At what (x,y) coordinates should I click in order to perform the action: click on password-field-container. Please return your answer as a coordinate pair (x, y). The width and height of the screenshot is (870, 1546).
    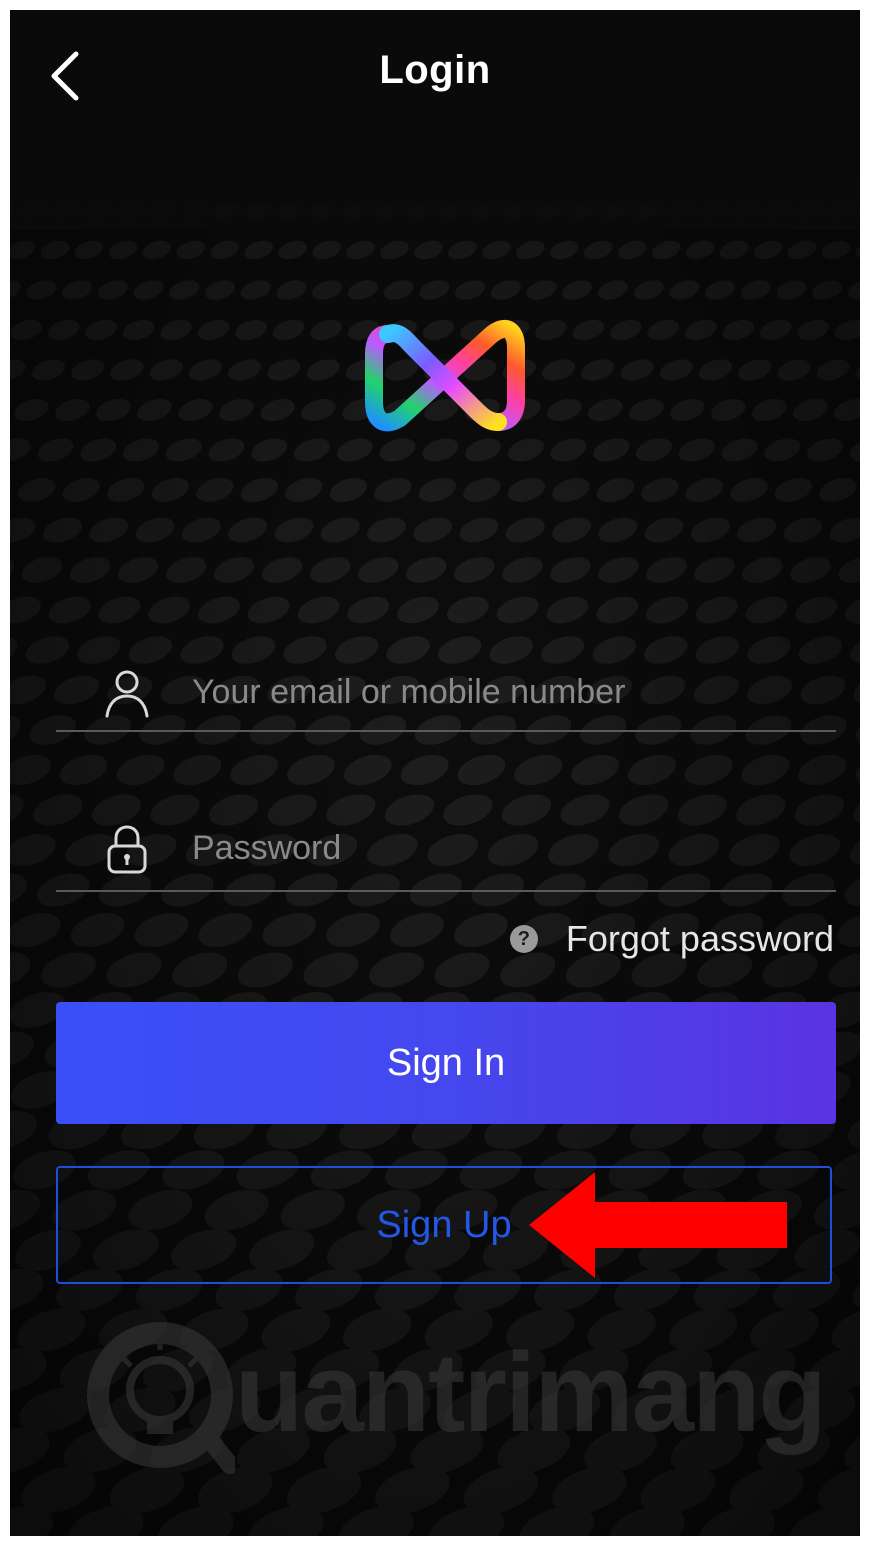
    Looking at the image, I should click on (446, 851).